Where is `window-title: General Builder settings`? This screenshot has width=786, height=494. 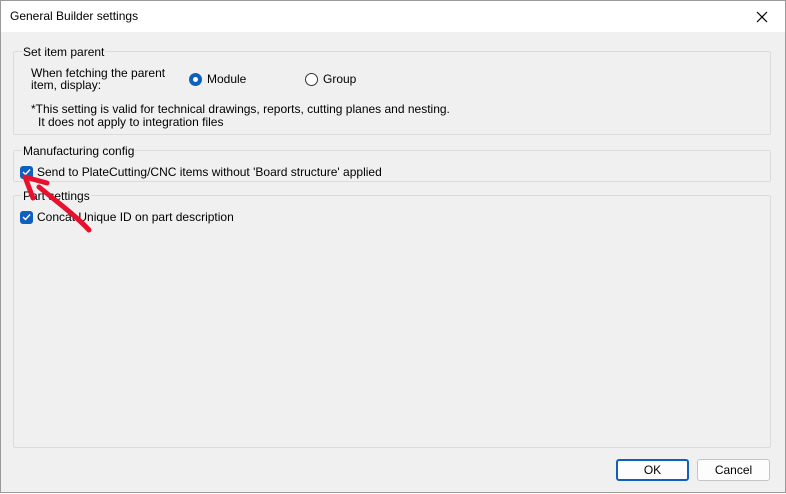
window-title: General Builder settings is located at coordinates (74, 16).